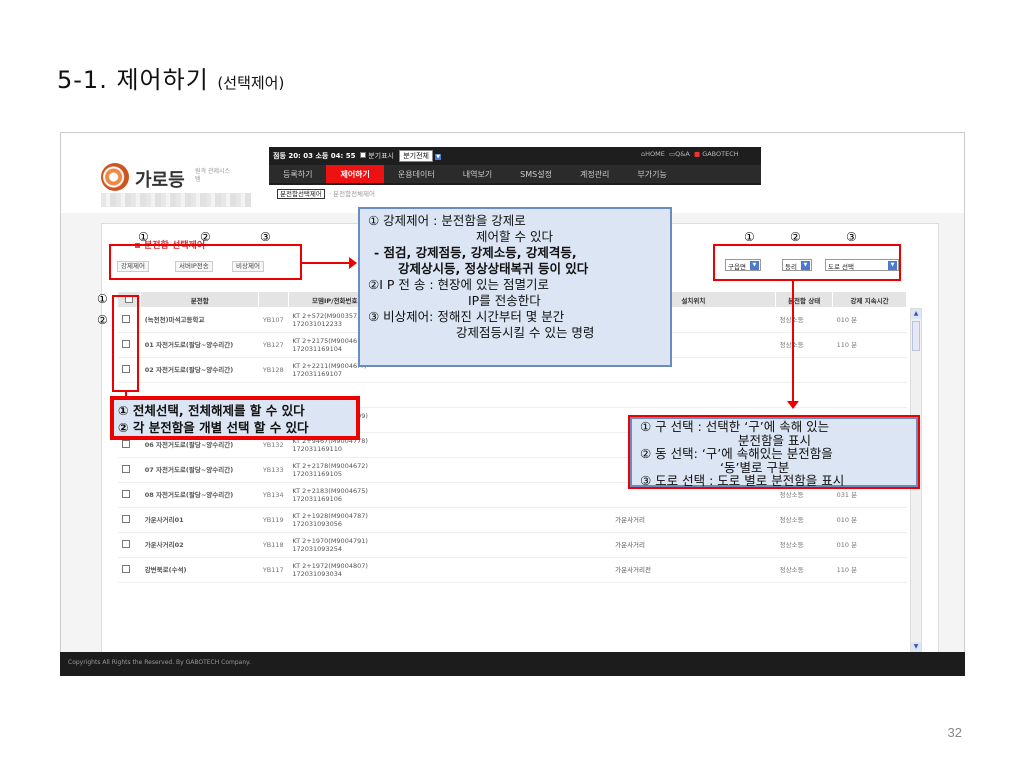 Image resolution: width=1024 pixels, height=768 pixels. I want to click on scroll-up-icon: ▲, so click(916, 314).